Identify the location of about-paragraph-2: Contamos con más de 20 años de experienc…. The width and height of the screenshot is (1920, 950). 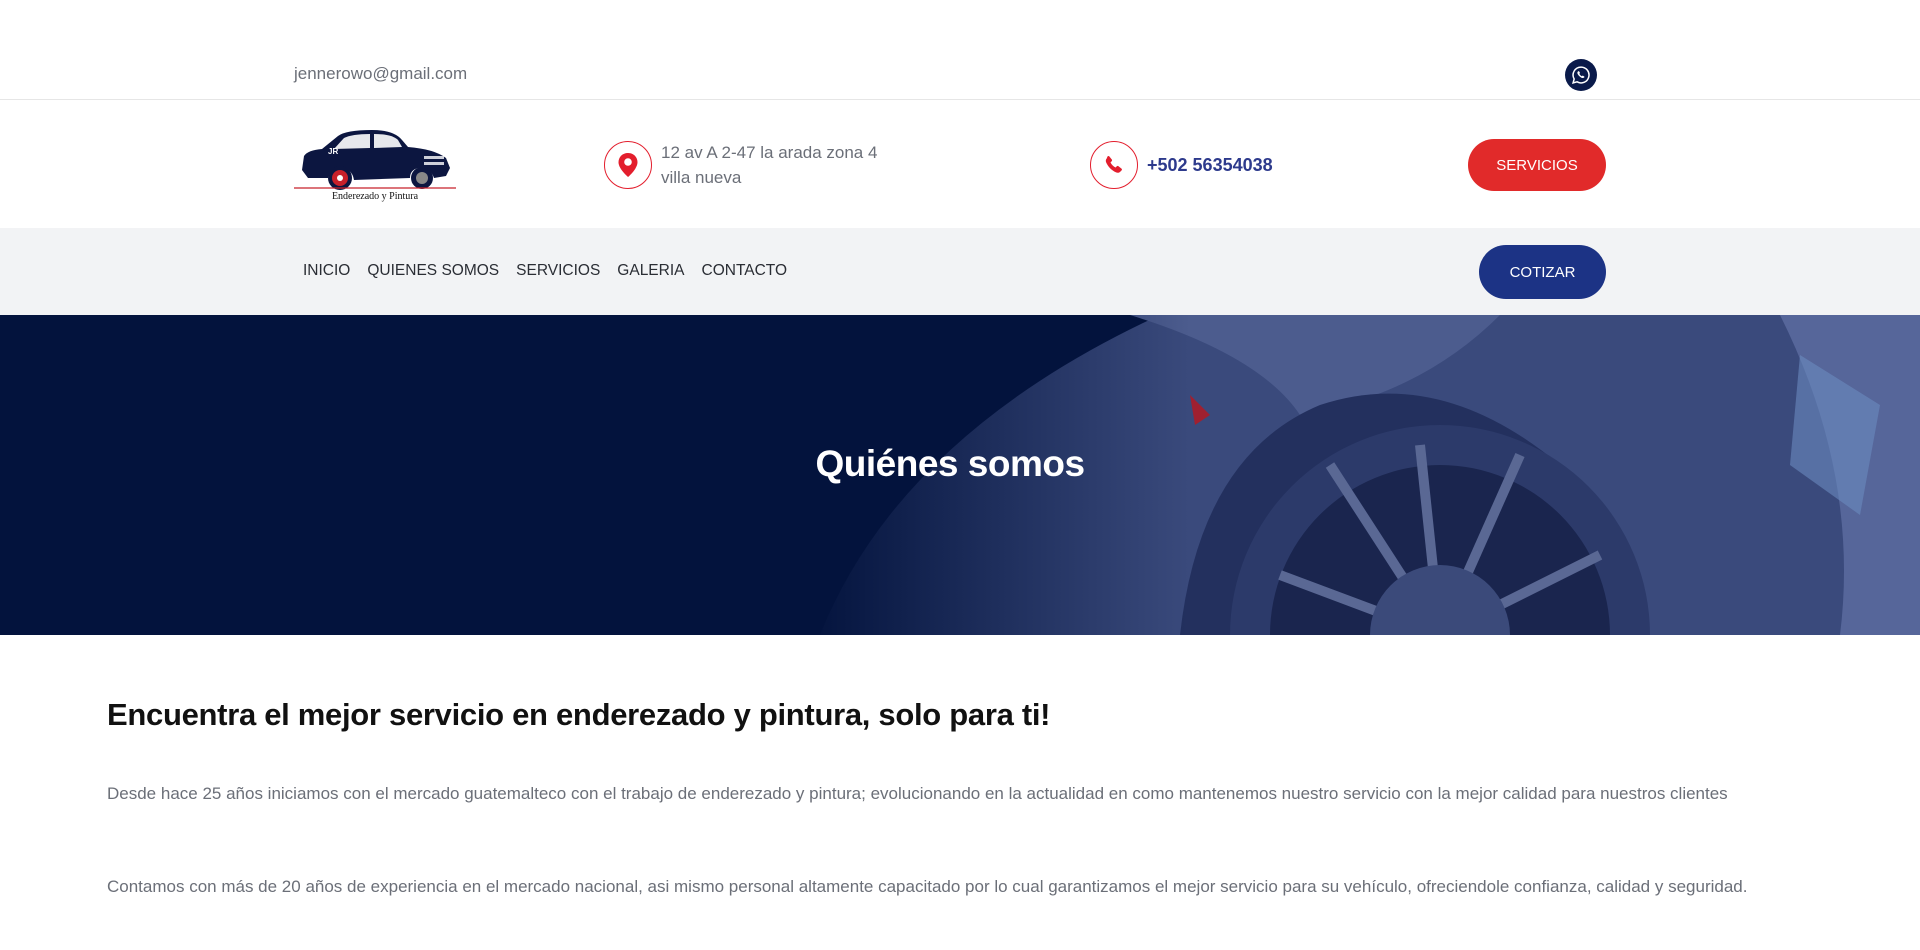
(927, 886).